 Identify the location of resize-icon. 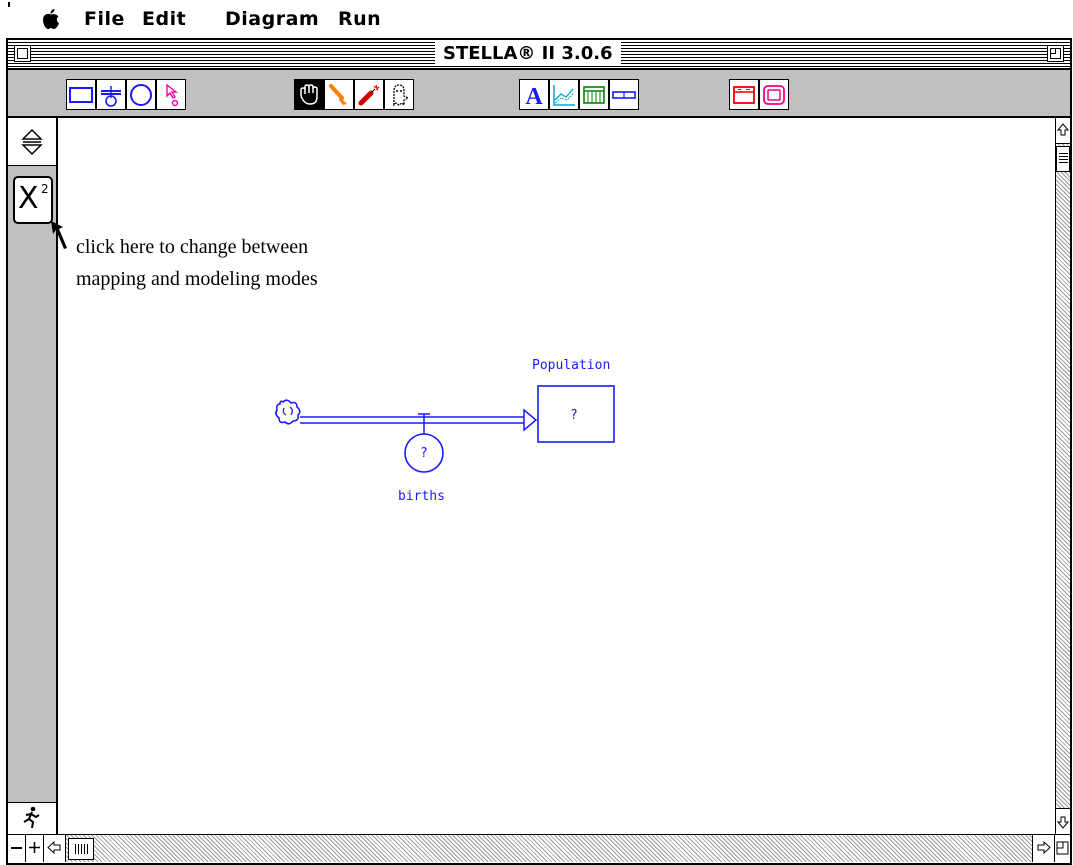
(1062, 848).